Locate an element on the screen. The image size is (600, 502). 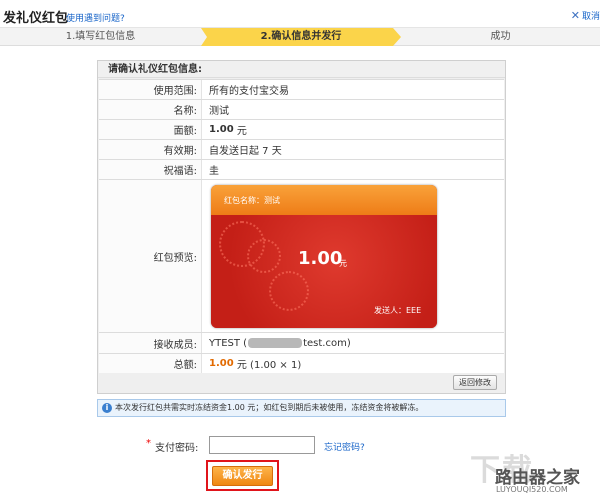
redacted-email is located at coordinates (275, 343).